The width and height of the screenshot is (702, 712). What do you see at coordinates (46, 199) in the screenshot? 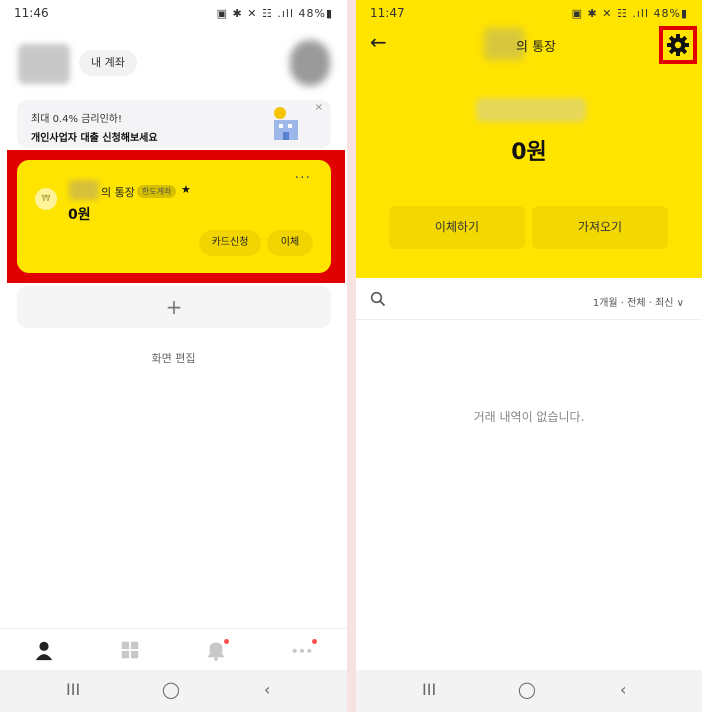
I see `coin-icon: ₩` at bounding box center [46, 199].